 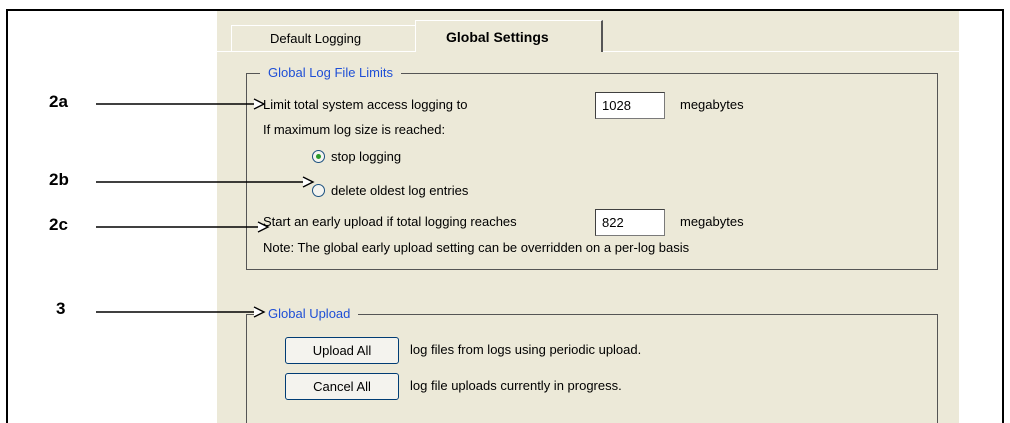 I want to click on leader-arrowhead-2c, so click(x=263, y=227).